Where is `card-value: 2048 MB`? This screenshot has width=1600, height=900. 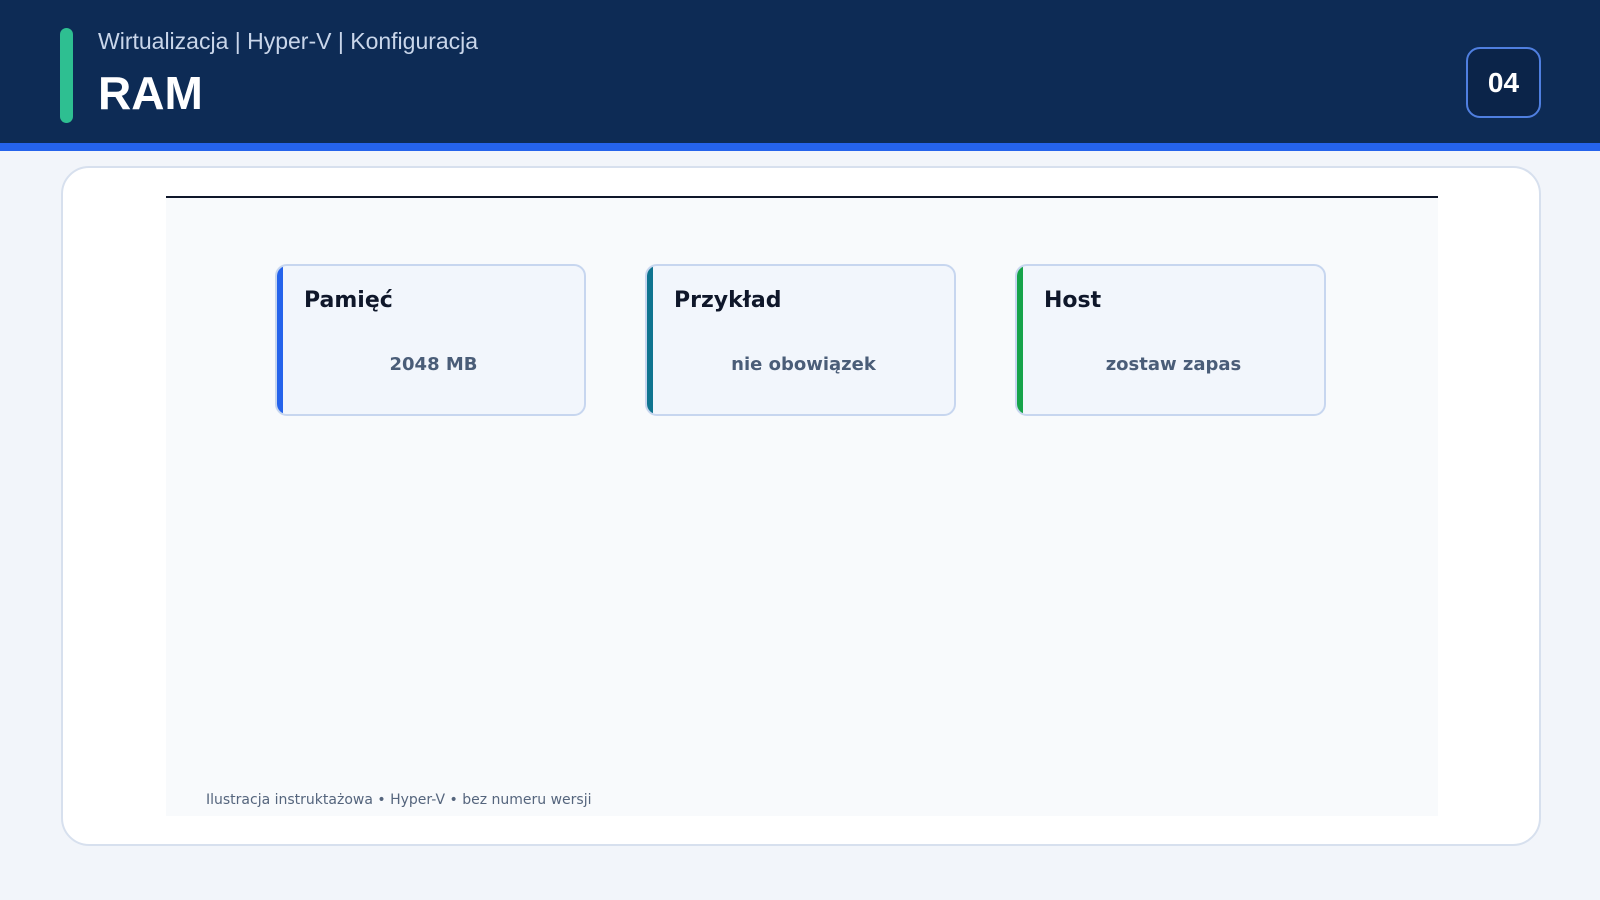 card-value: 2048 MB is located at coordinates (433, 364).